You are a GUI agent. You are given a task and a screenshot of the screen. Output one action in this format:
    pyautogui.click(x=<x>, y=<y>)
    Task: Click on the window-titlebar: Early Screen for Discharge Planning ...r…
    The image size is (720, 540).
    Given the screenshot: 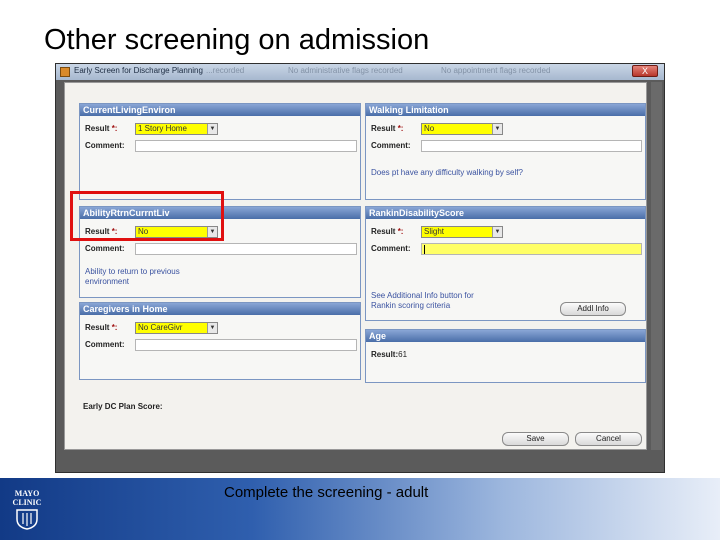 What is the action you would take?
    pyautogui.click(x=360, y=72)
    